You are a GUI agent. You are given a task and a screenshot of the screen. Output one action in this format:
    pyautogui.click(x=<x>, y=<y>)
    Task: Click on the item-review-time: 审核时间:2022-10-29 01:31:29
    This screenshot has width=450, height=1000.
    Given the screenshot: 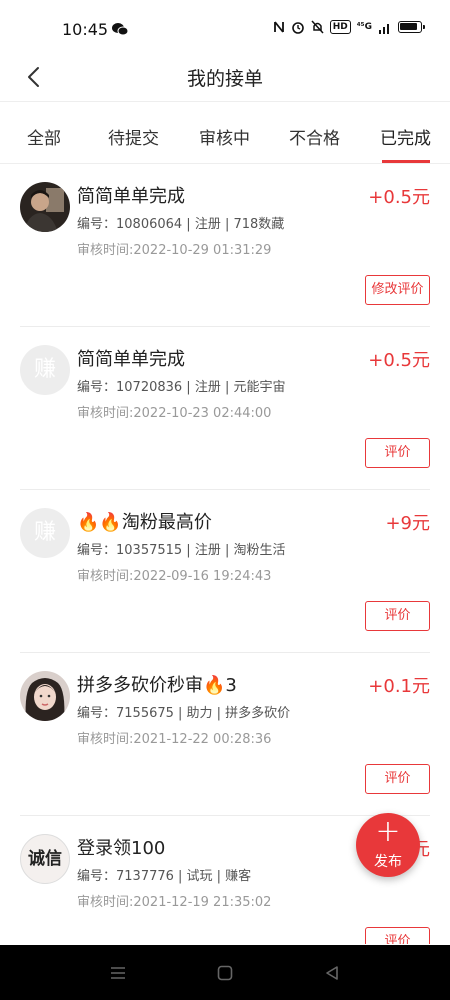 What is the action you would take?
    pyautogui.click(x=174, y=250)
    